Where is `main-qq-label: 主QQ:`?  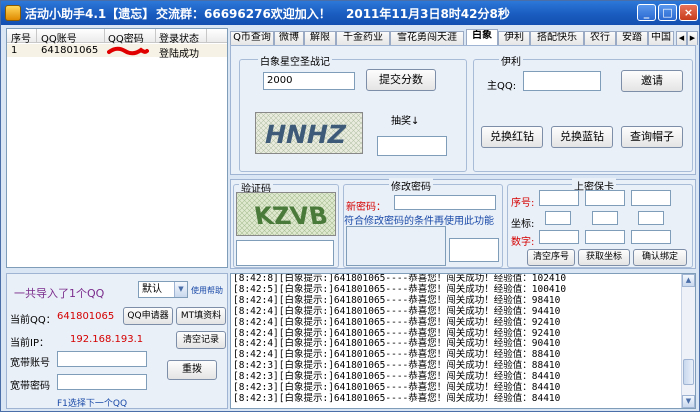
main-qq-label: 主QQ: is located at coordinates (502, 86).